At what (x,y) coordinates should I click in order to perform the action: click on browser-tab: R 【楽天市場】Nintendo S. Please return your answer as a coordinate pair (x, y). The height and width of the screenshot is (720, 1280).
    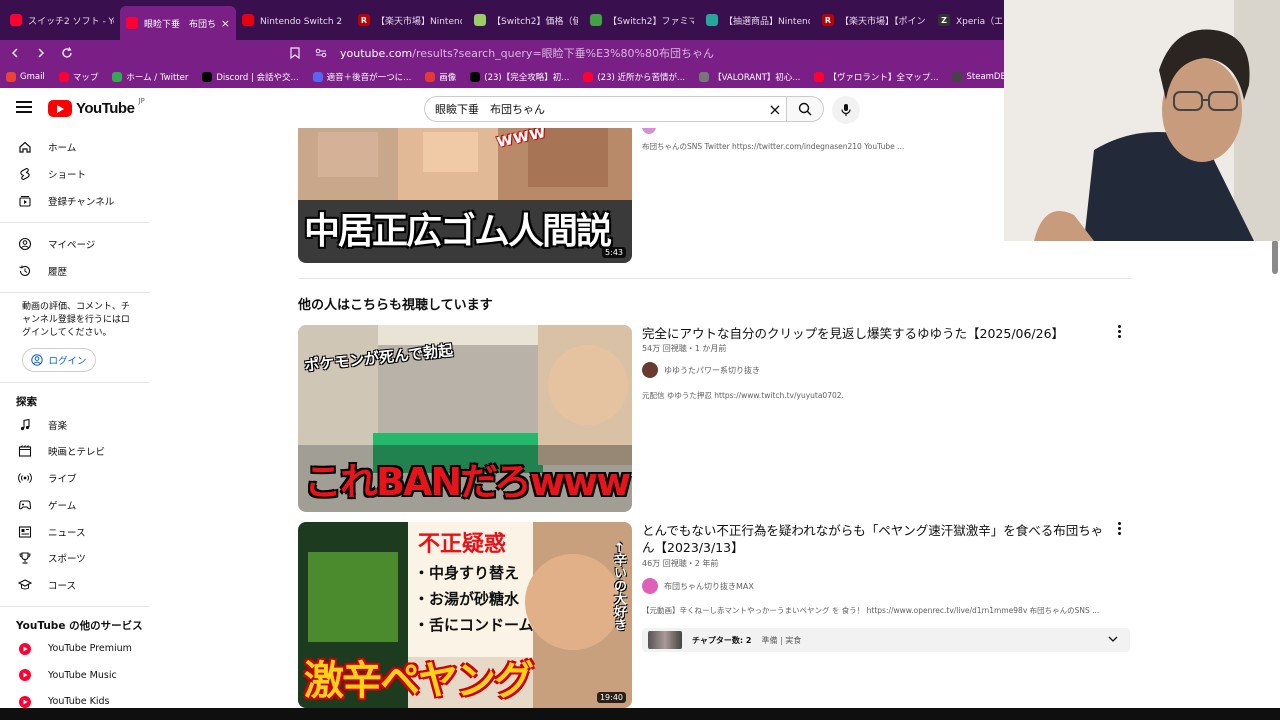
    Looking at the image, I should click on (410, 20).